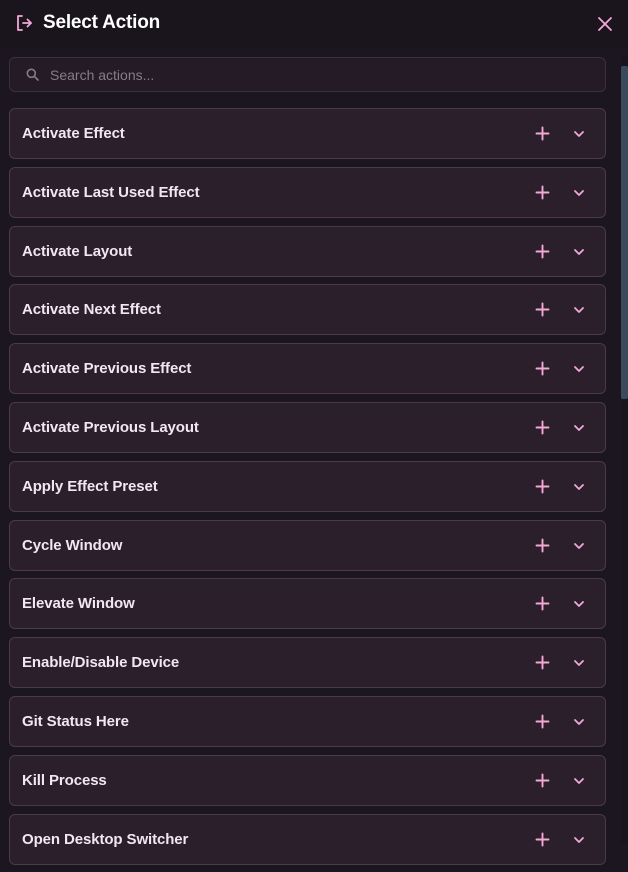 The width and height of the screenshot is (628, 872). I want to click on page-title: Select Action, so click(102, 22).